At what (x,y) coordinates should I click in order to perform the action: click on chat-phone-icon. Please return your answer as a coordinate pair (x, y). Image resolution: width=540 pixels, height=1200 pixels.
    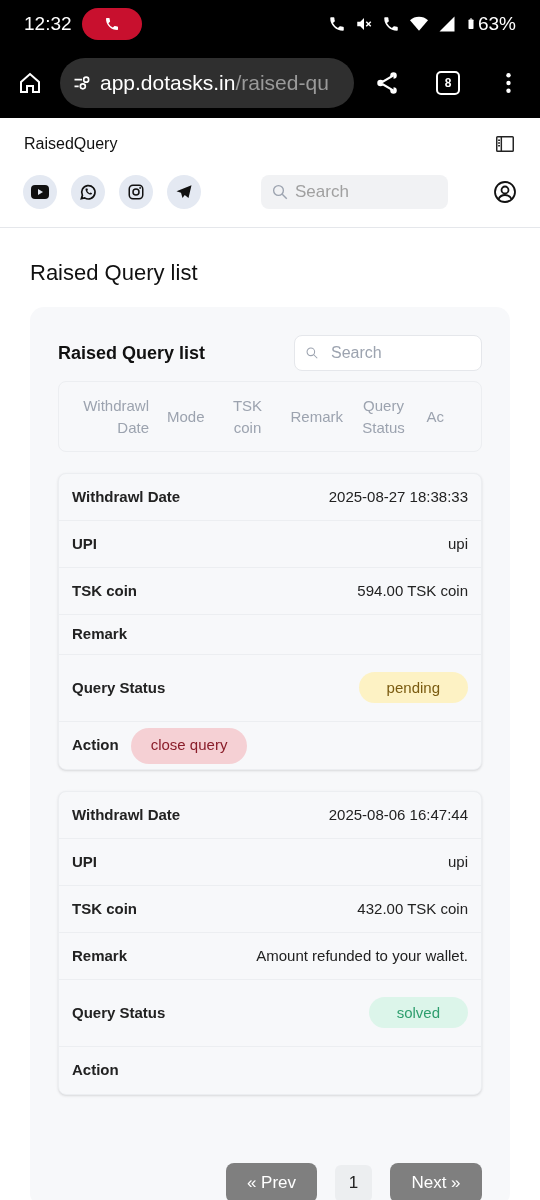
    Looking at the image, I should click on (88, 192).